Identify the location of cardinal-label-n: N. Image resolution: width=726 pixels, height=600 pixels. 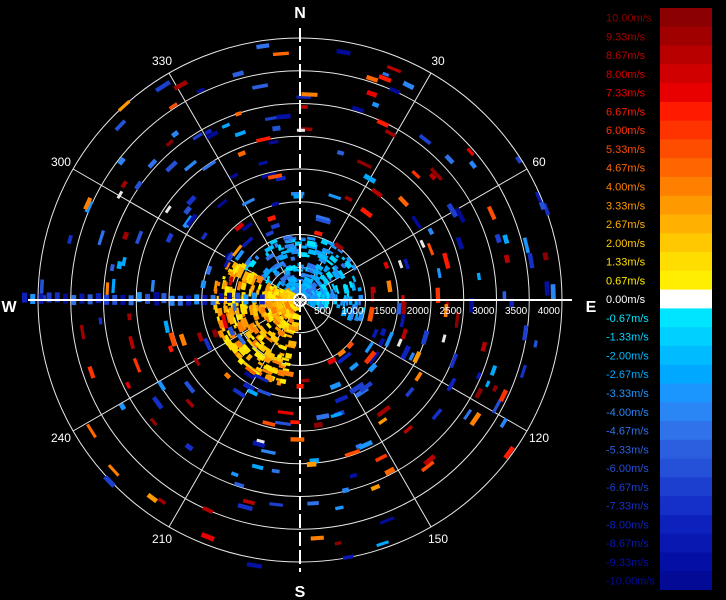
(300, 13).